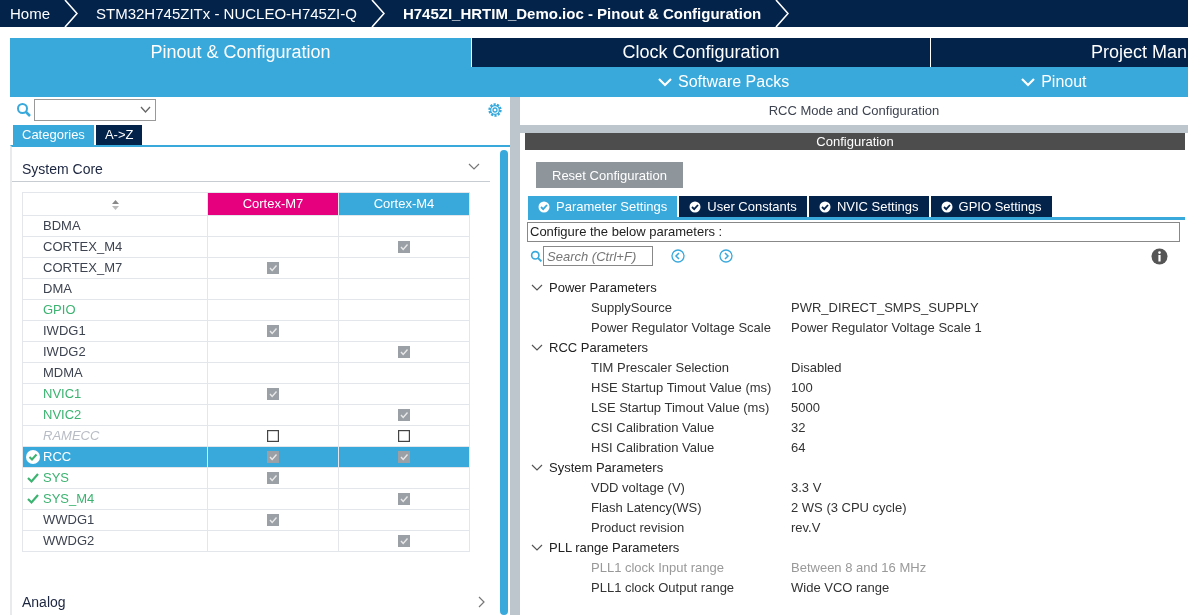 The image size is (1188, 615). What do you see at coordinates (638, 528) in the screenshot?
I see `parameter-name: Product revision` at bounding box center [638, 528].